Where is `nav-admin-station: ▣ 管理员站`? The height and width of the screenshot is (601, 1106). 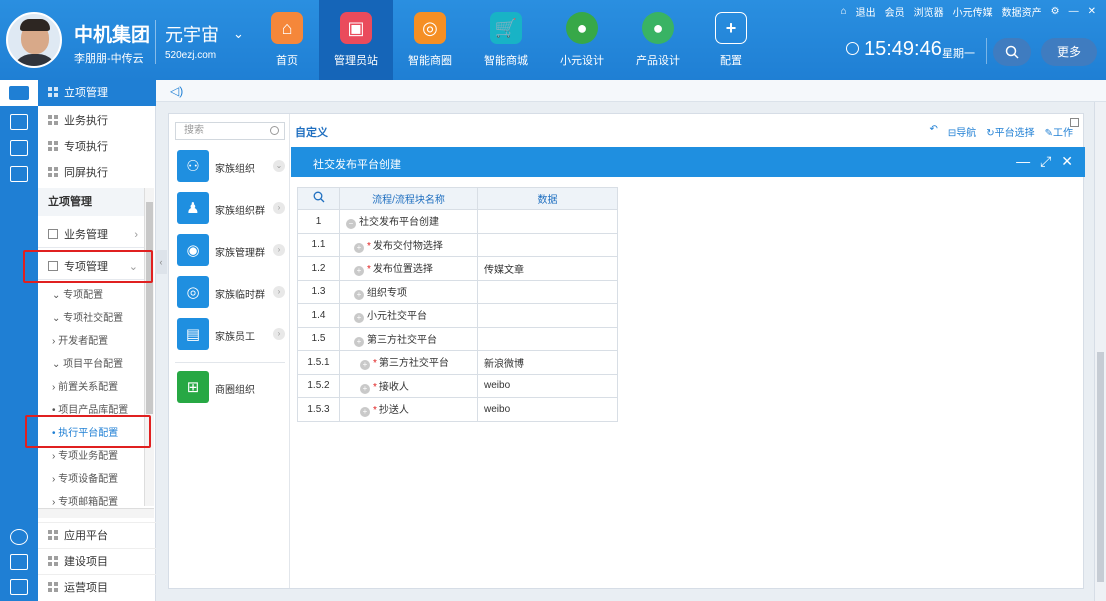
nav-admin-station: ▣ 管理员站 is located at coordinates (356, 40).